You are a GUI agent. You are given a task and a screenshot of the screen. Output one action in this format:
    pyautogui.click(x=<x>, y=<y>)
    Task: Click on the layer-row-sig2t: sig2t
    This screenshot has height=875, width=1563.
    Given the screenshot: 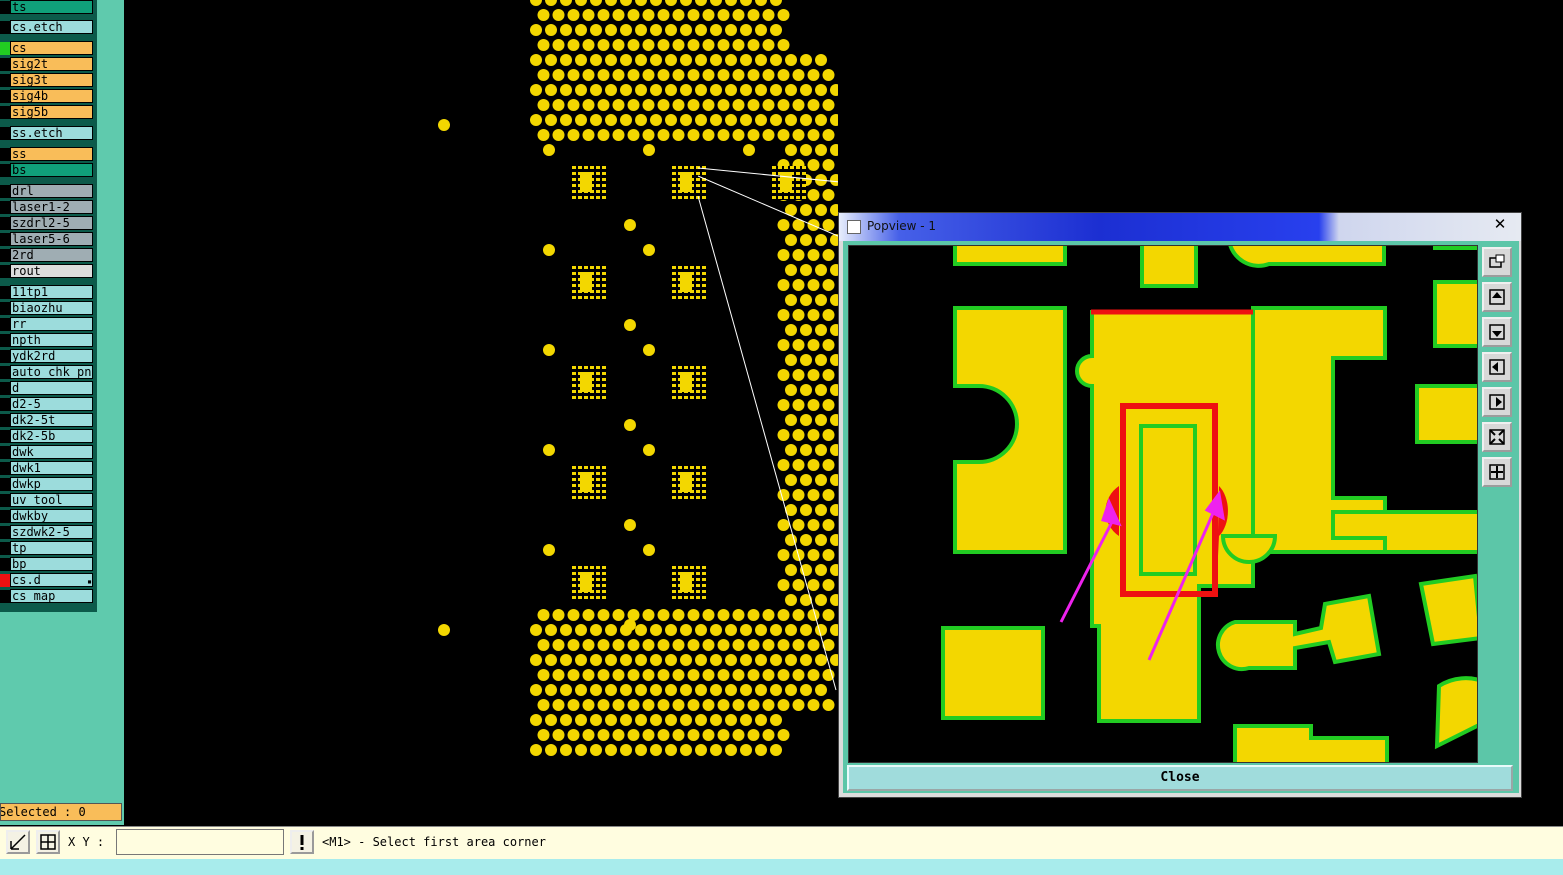 What is the action you would take?
    pyautogui.click(x=48, y=64)
    